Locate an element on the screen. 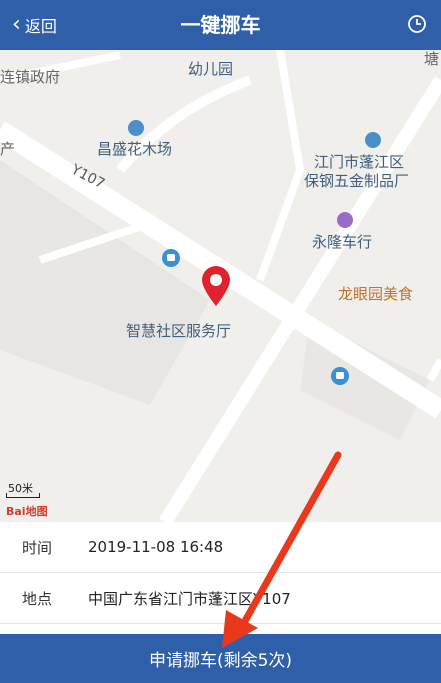 The width and height of the screenshot is (441, 683). page-title: 一键挪车 is located at coordinates (220, 25).